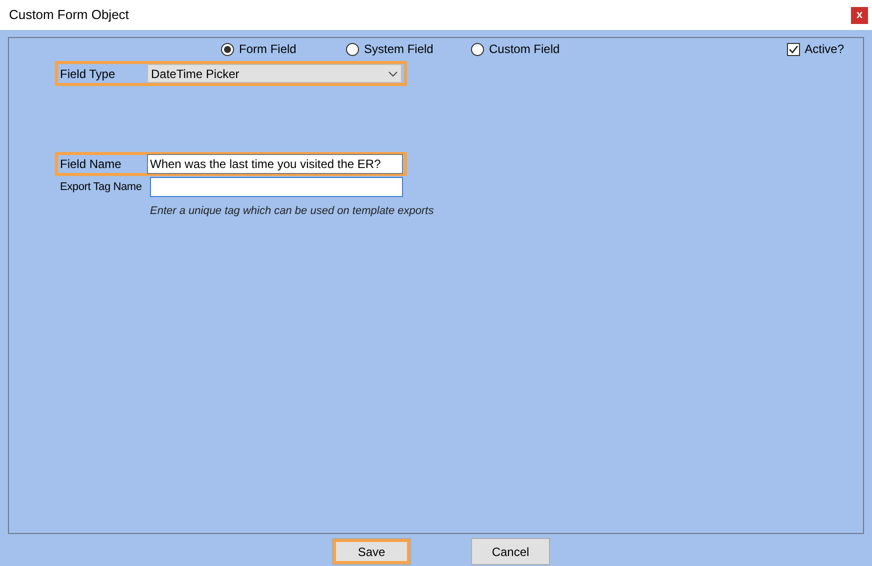 Image resolution: width=872 pixels, height=566 pixels. Describe the element at coordinates (292, 211) in the screenshot. I see `hint-text: Enter a unique tag which can be used on template exports` at that location.